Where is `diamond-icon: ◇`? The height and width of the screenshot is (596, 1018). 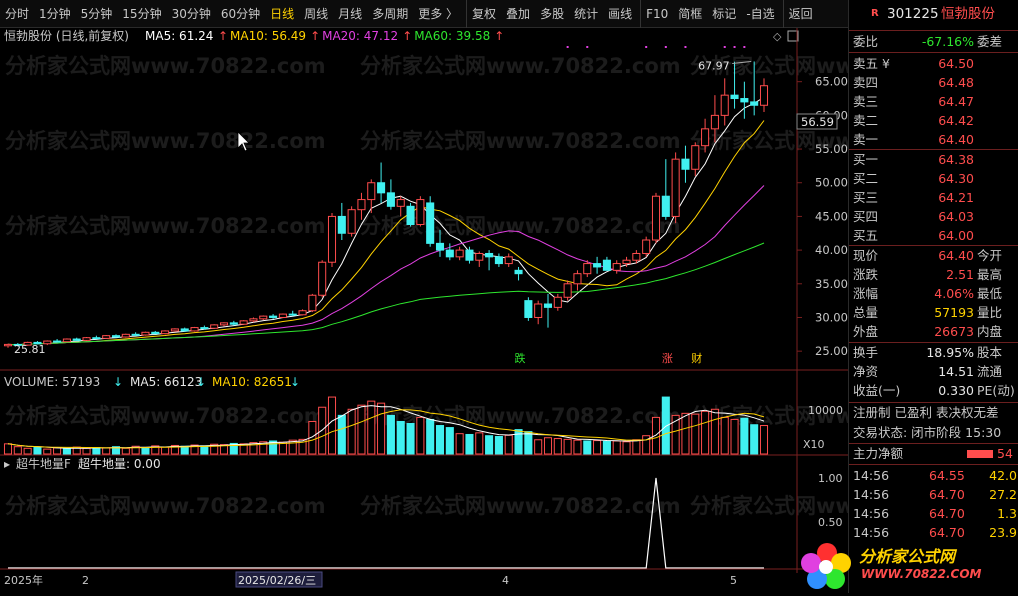 diamond-icon: ◇ is located at coordinates (777, 36).